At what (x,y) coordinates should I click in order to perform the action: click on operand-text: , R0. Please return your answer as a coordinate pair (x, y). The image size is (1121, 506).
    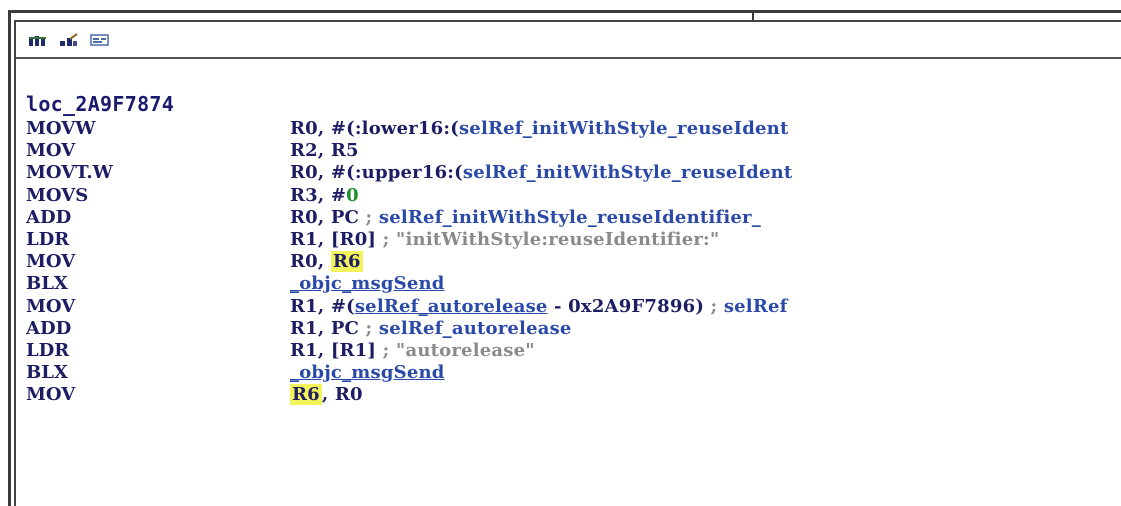
    Looking at the image, I should click on (342, 395).